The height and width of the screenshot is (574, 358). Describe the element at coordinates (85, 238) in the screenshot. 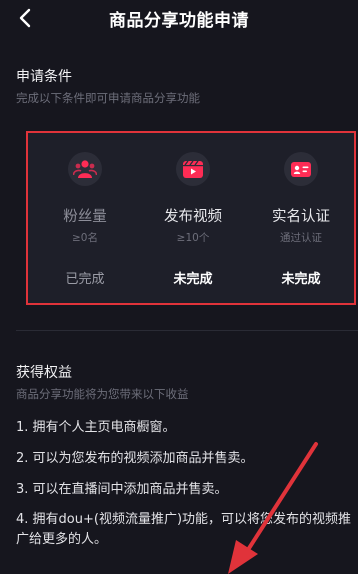

I see `condition-requirement: ≥0名` at that location.